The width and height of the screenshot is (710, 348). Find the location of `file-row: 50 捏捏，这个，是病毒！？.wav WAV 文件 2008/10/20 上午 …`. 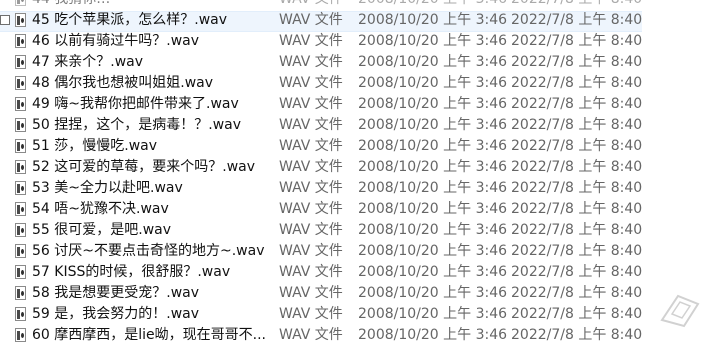

file-row: 50 捏捏，这个，是病毒！？.wav WAV 文件 2008/10/20 上午 … is located at coordinates (355, 125).